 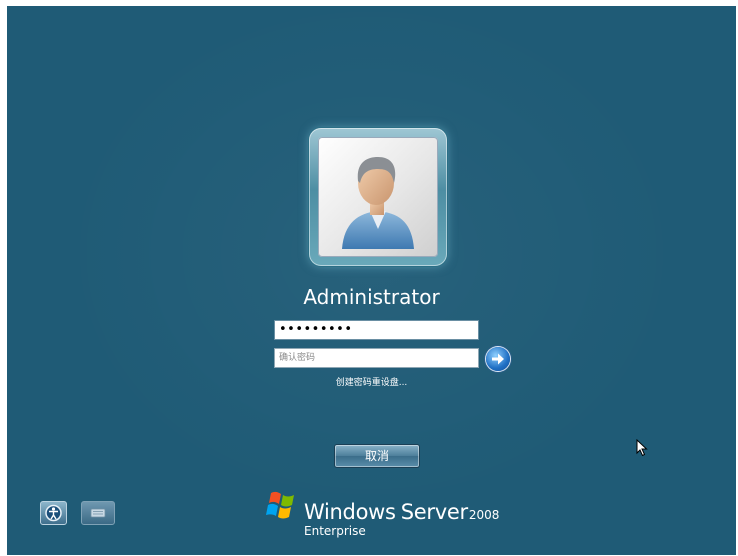 I want to click on on-screen-keyboard-button, so click(x=98, y=513).